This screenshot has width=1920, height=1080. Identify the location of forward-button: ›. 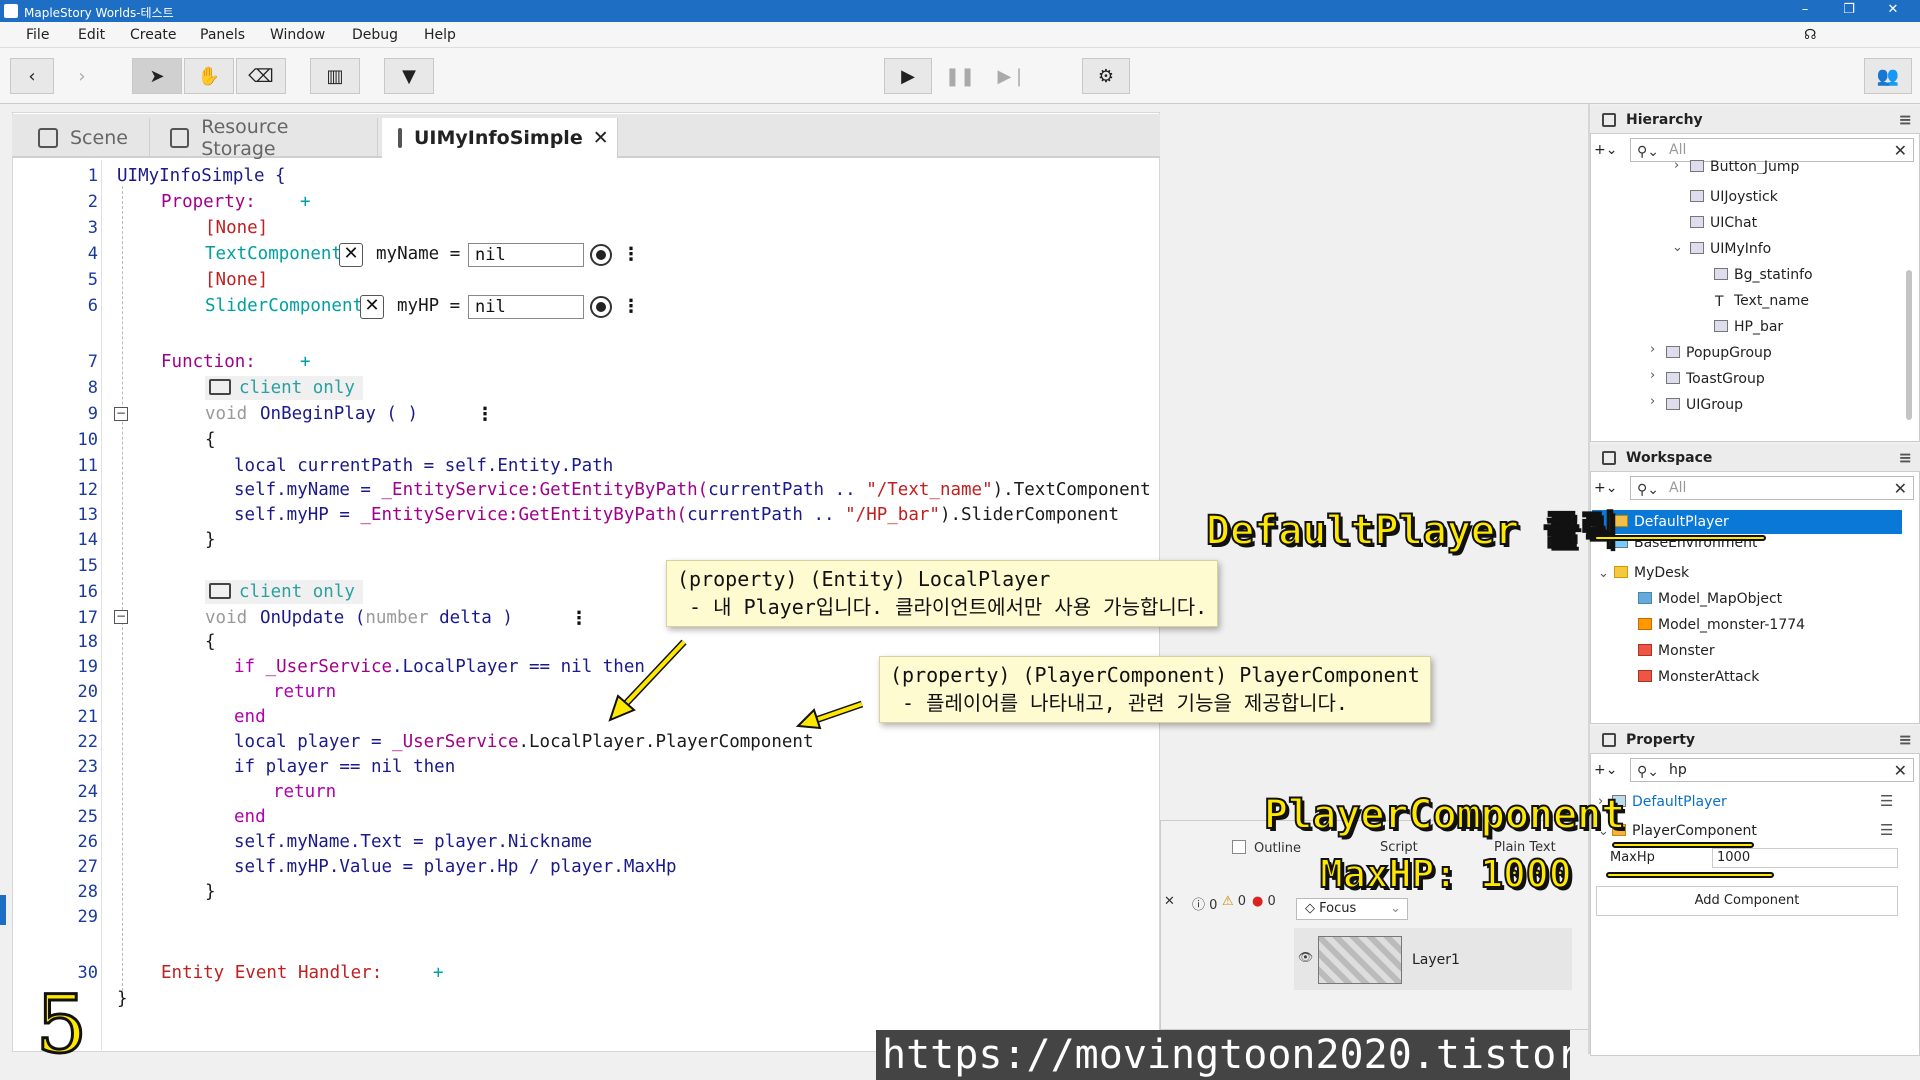
(82, 76).